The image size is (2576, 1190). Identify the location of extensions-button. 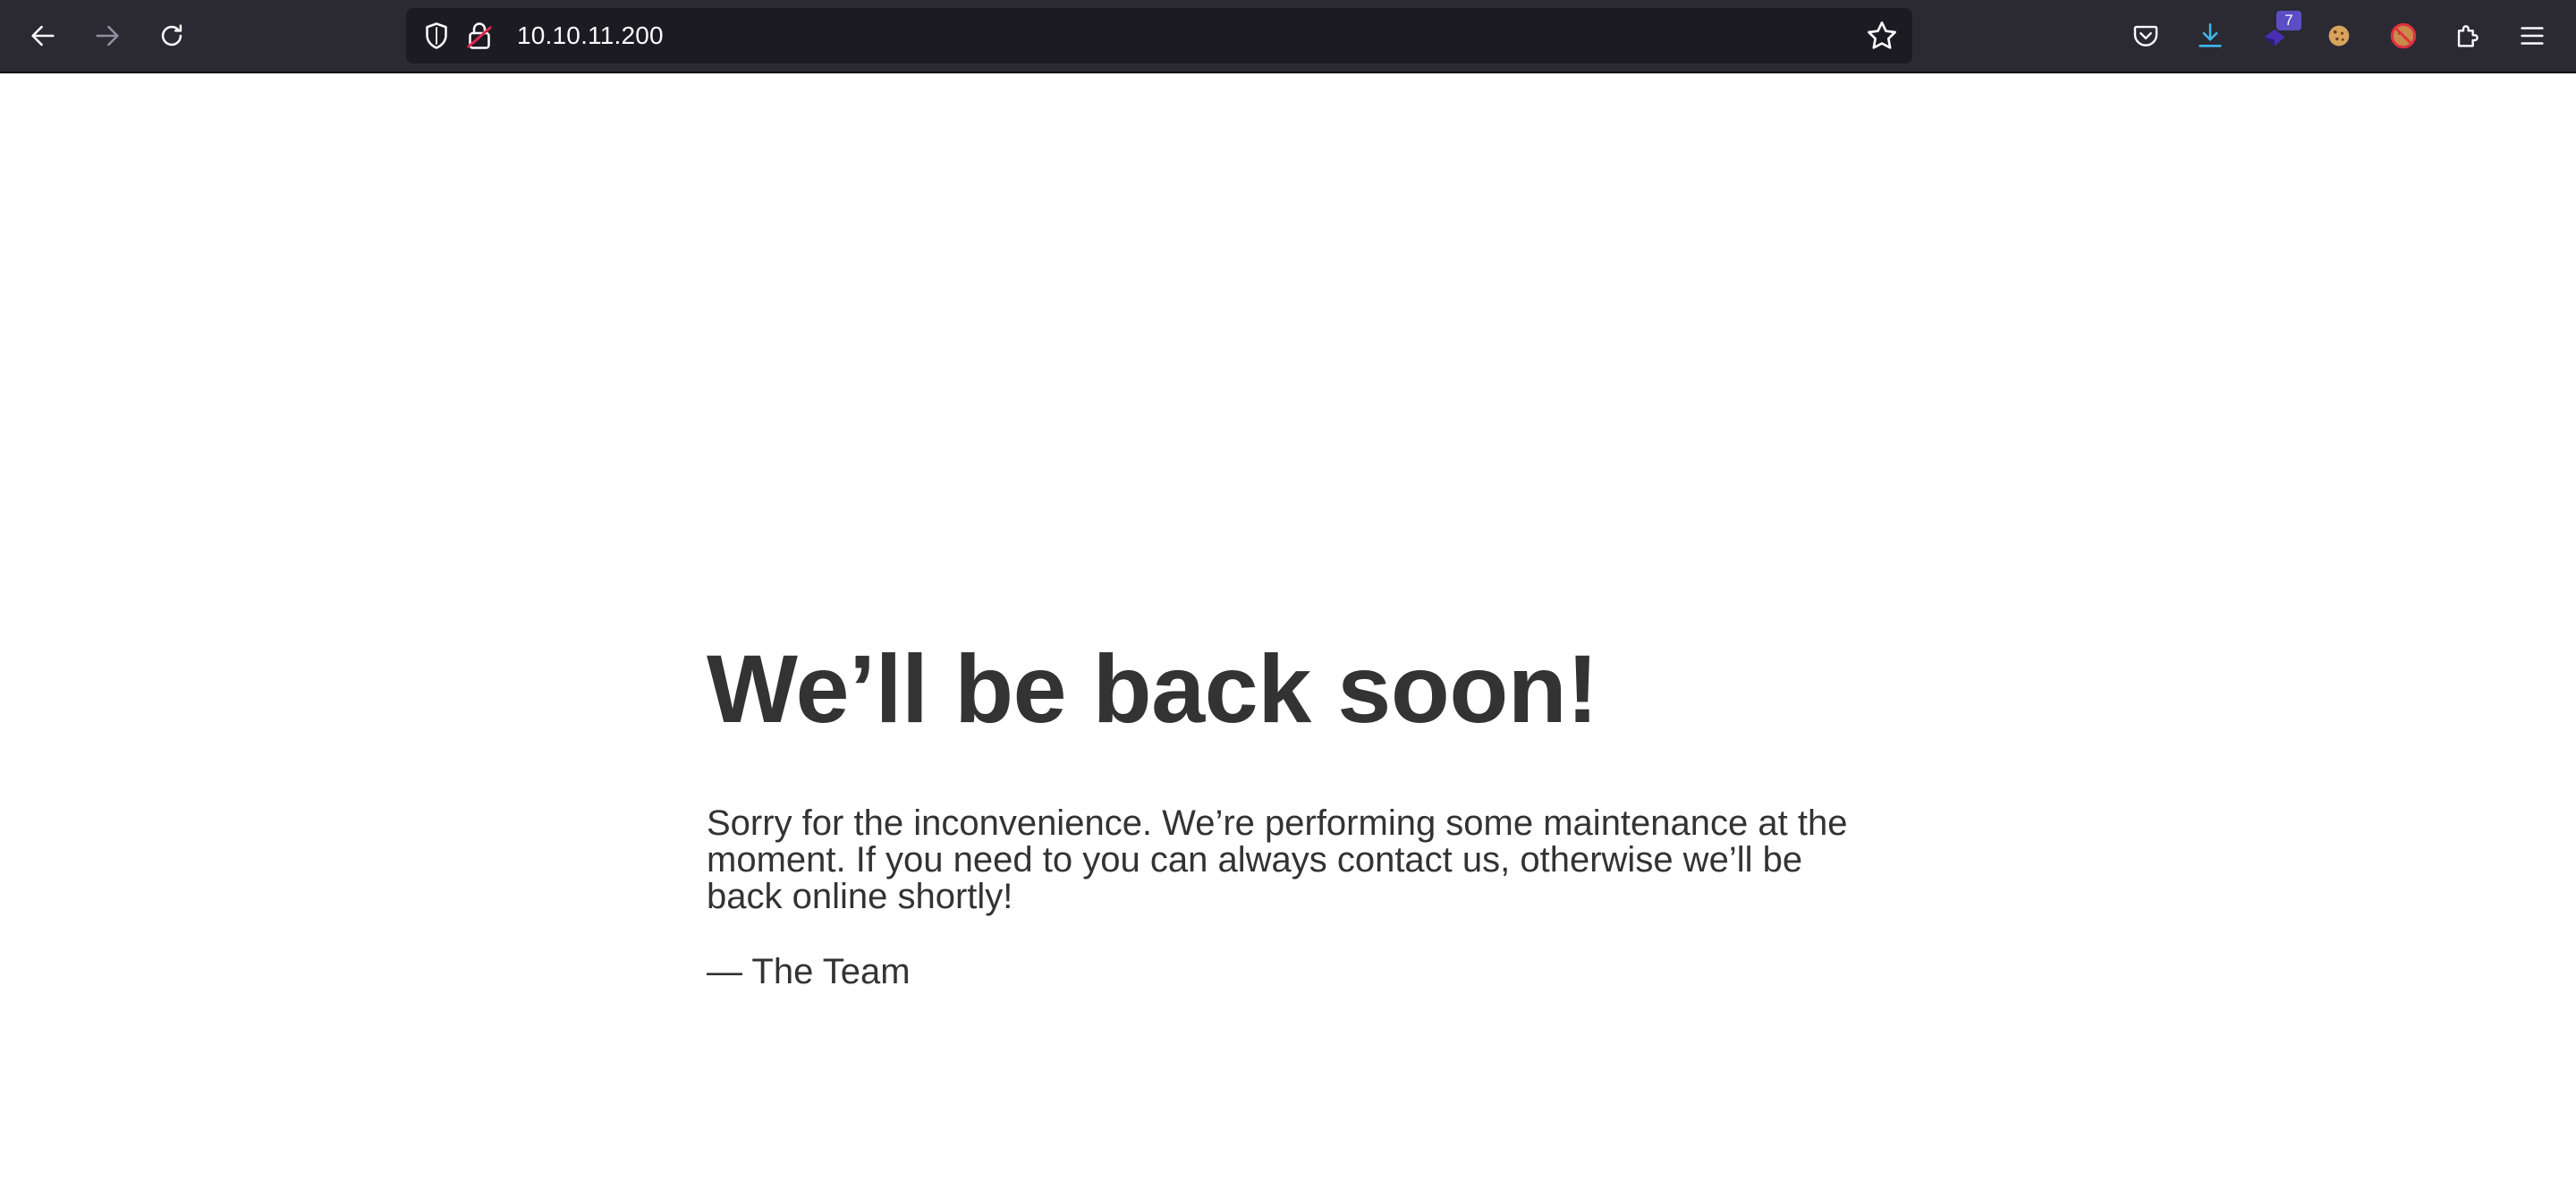
(2467, 35).